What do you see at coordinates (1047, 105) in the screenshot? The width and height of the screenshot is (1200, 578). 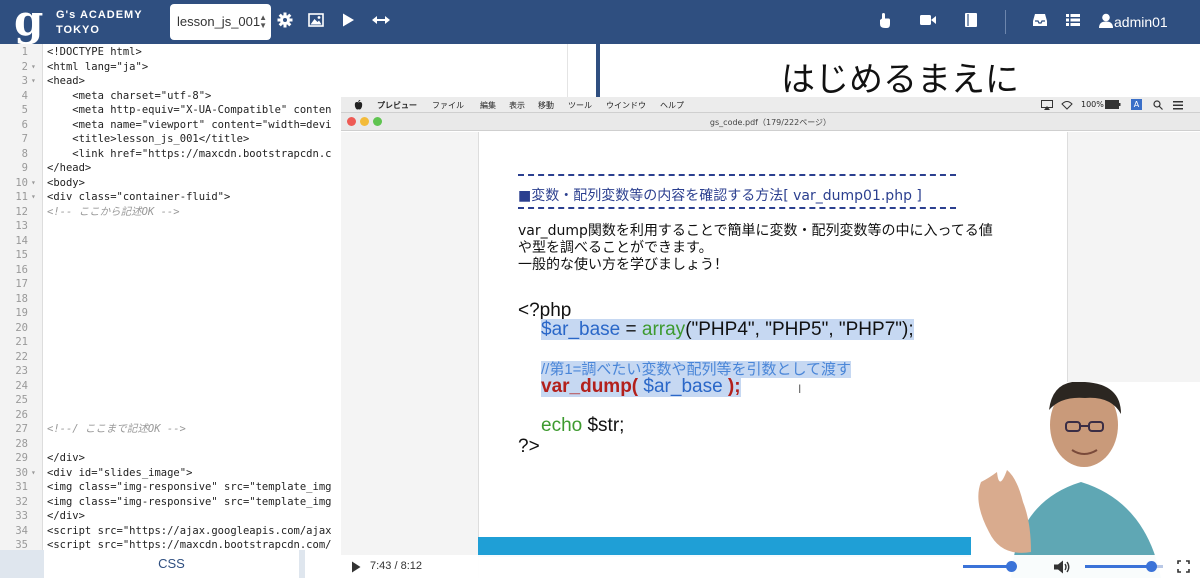 I see `airplay-icon` at bounding box center [1047, 105].